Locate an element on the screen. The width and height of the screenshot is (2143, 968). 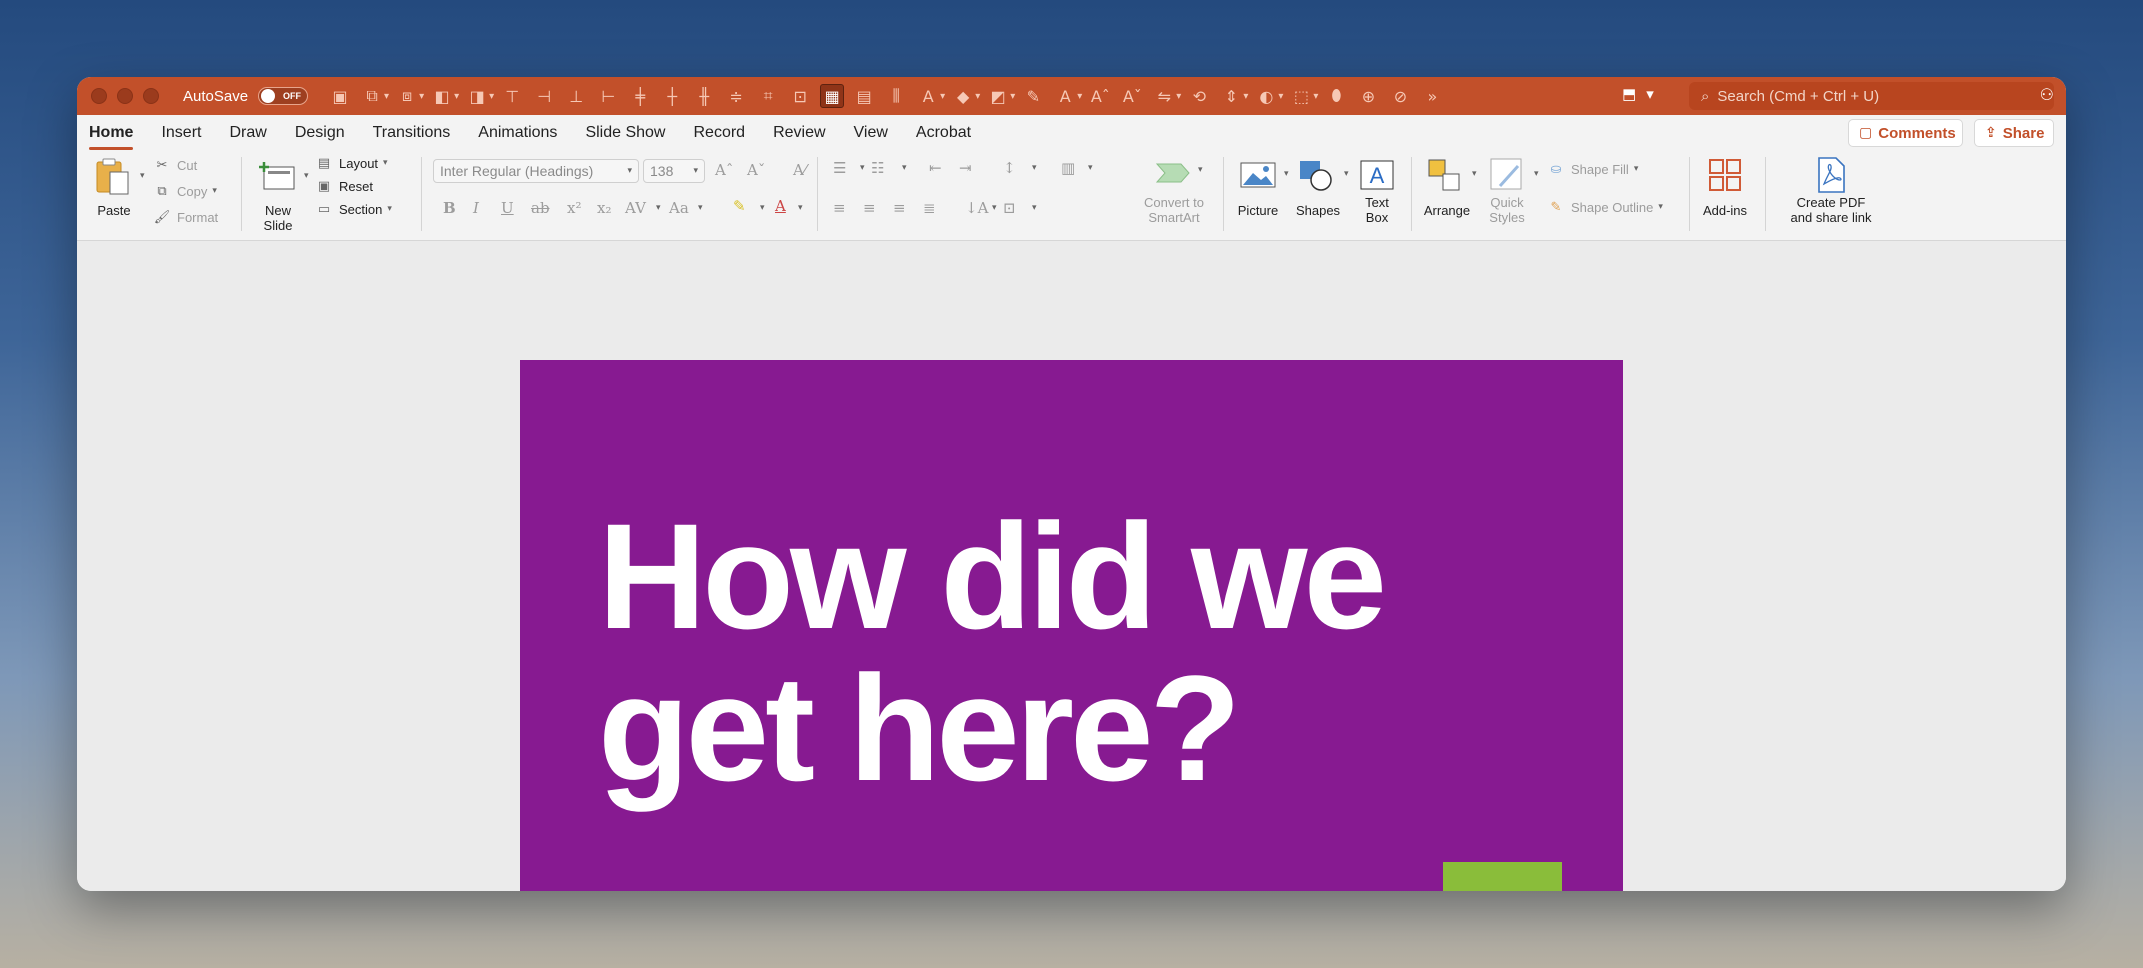
picture-button is located at coordinates (1258, 175).